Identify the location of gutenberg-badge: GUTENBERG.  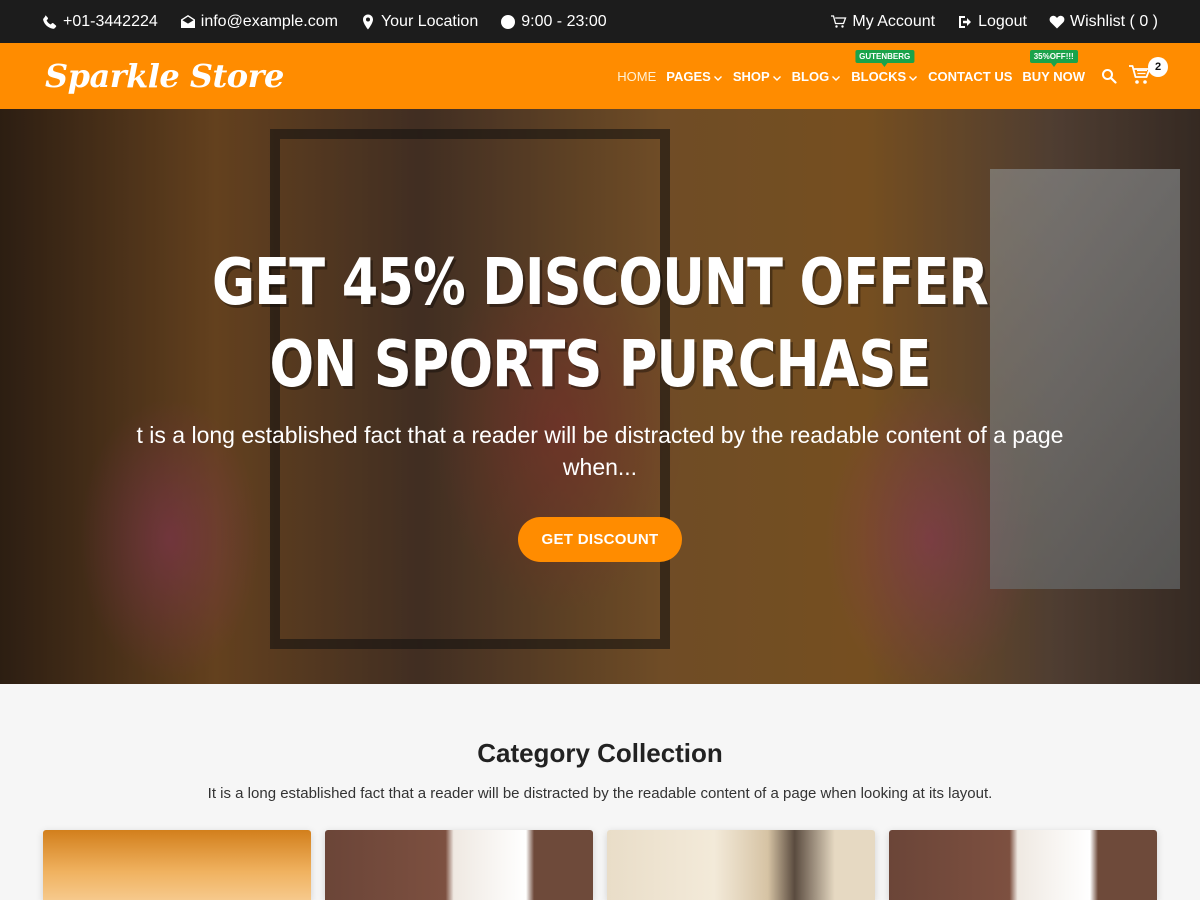
(885, 58).